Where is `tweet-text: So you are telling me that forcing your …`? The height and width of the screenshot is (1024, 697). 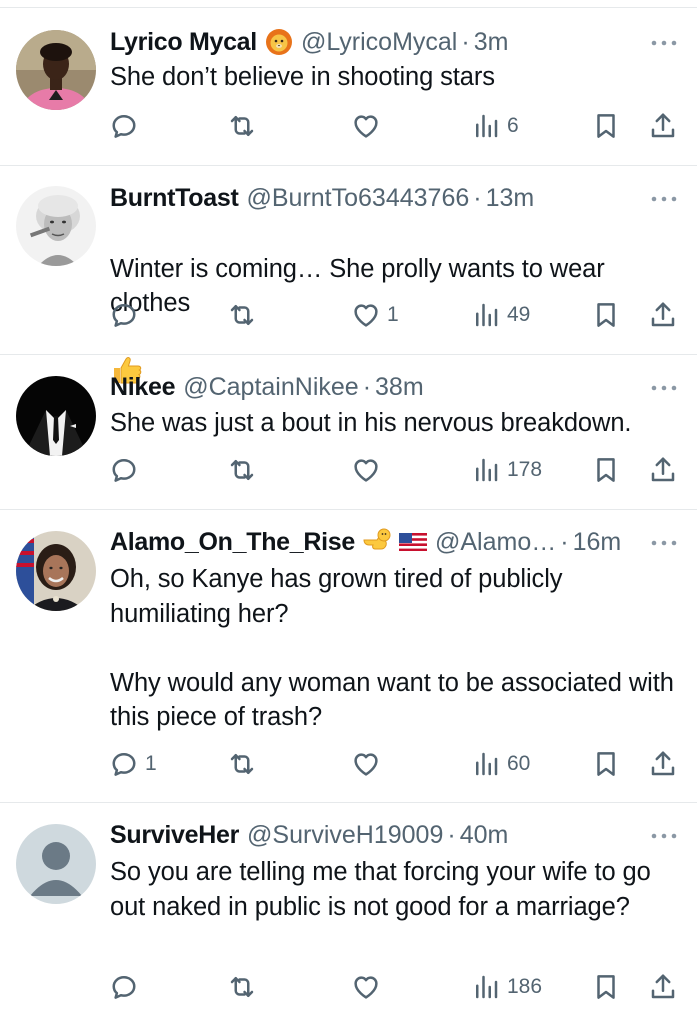 tweet-text: So you are telling me that forcing your … is located at coordinates (380, 889).